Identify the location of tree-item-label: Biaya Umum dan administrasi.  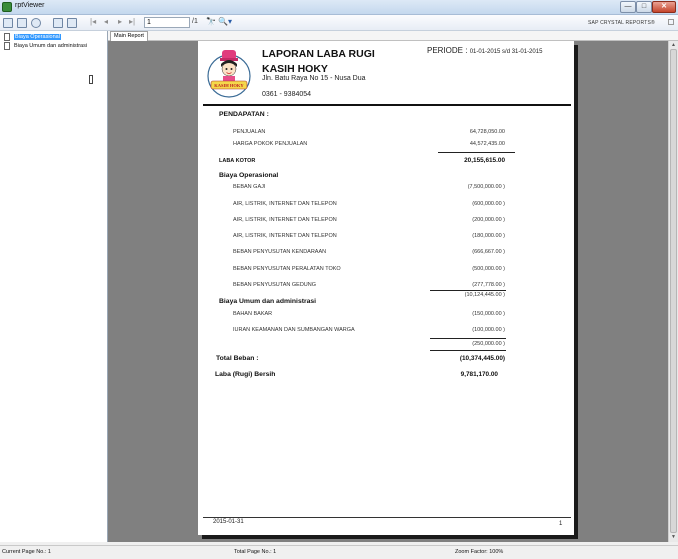
(51, 46).